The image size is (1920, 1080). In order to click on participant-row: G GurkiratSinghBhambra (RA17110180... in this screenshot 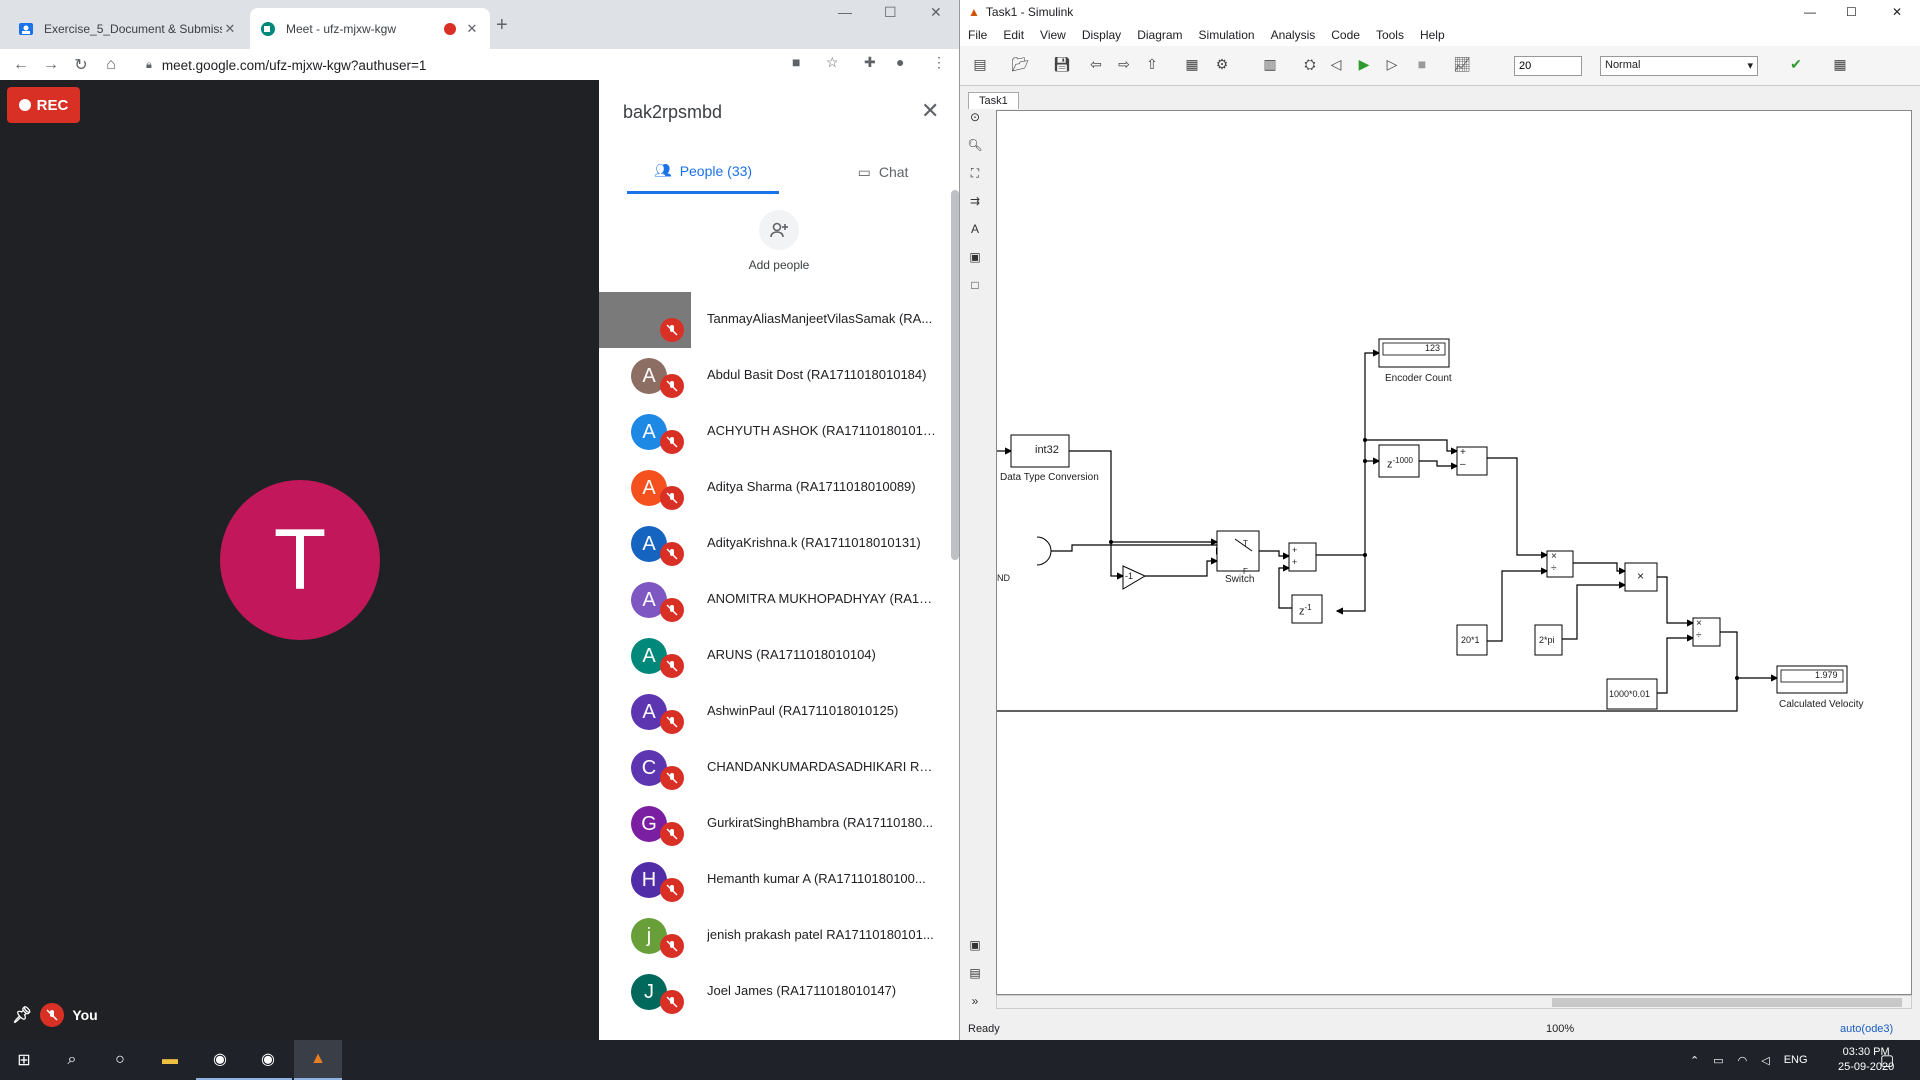, I will do `click(775, 824)`.